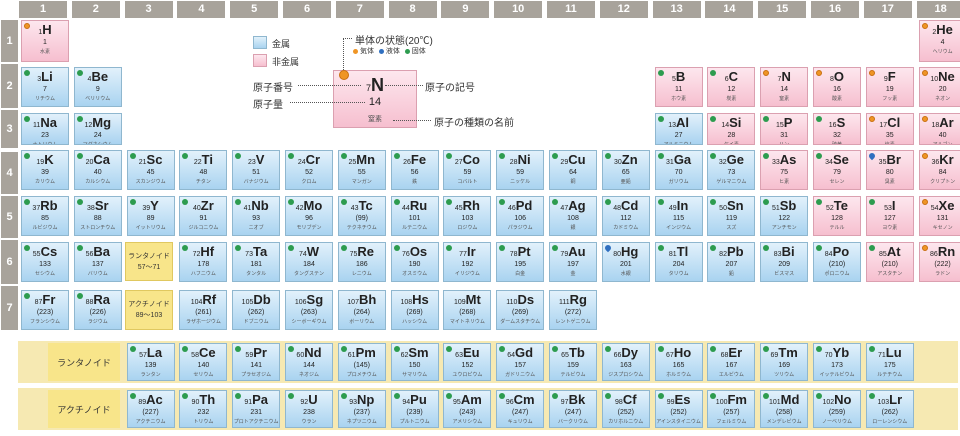 The image size is (960, 436). I want to click on element-I: 53I 127 ヨウ素, so click(889, 216).